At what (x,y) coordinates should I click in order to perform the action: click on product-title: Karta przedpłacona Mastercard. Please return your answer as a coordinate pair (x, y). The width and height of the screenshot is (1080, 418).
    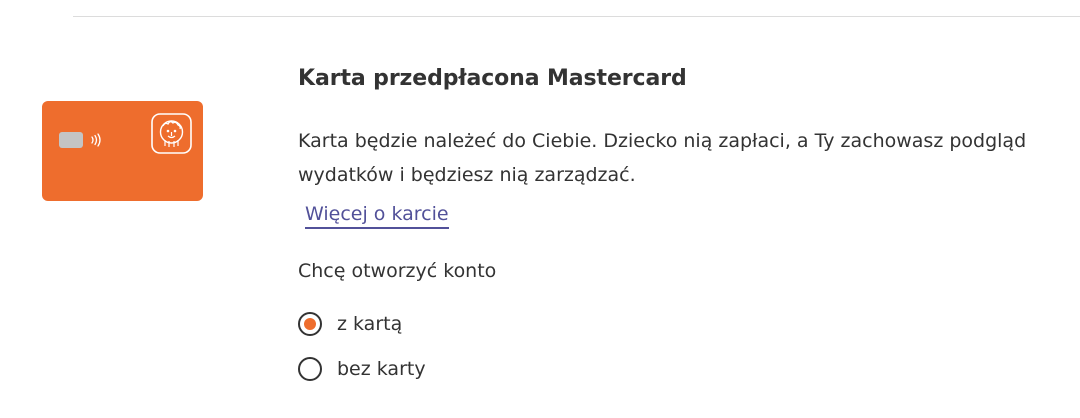
    Looking at the image, I should click on (492, 78).